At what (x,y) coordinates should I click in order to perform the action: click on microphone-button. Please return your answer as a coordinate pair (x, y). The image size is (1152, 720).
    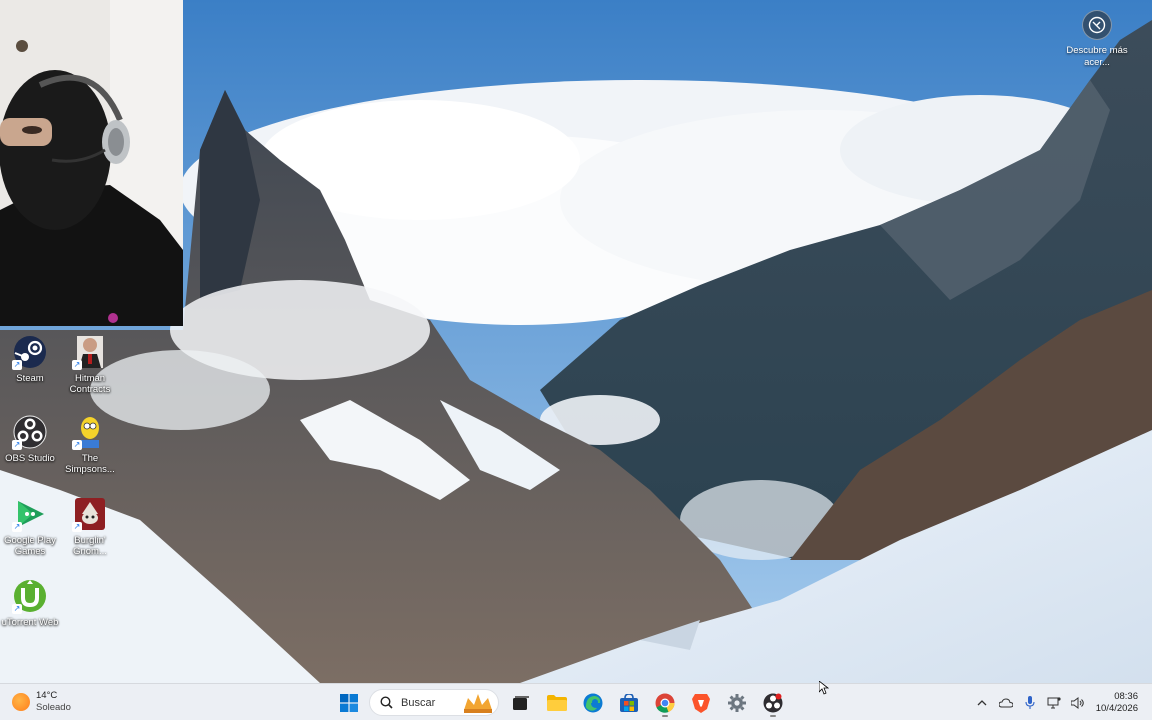
    Looking at the image, I should click on (1030, 703).